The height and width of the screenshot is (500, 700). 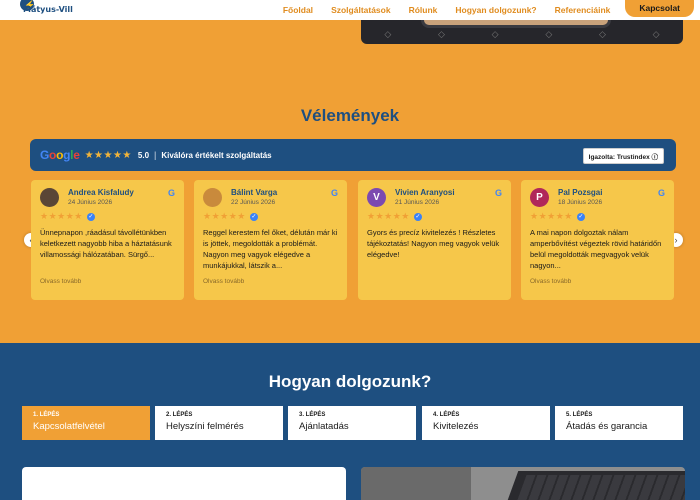 I want to click on nav-item-references: Referenciáink, so click(x=583, y=10).